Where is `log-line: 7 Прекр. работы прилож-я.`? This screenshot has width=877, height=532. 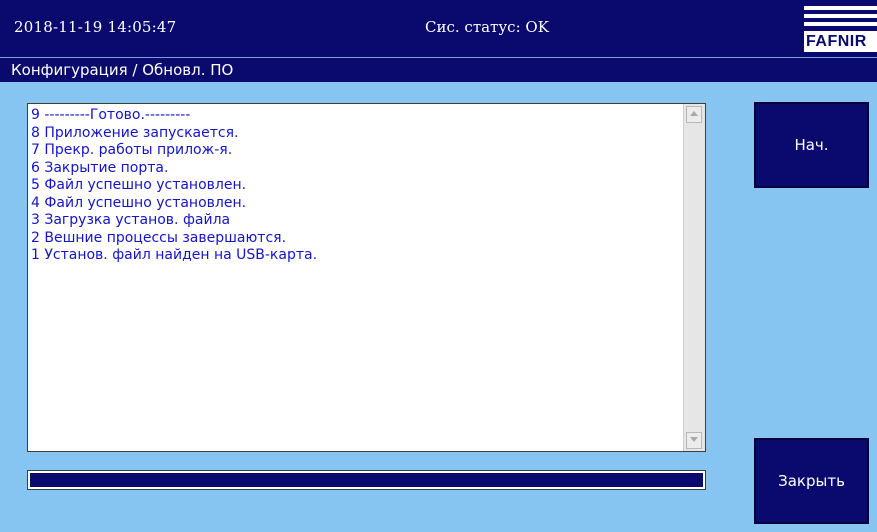
log-line: 7 Прекр. работы прилож-я. is located at coordinates (132, 150).